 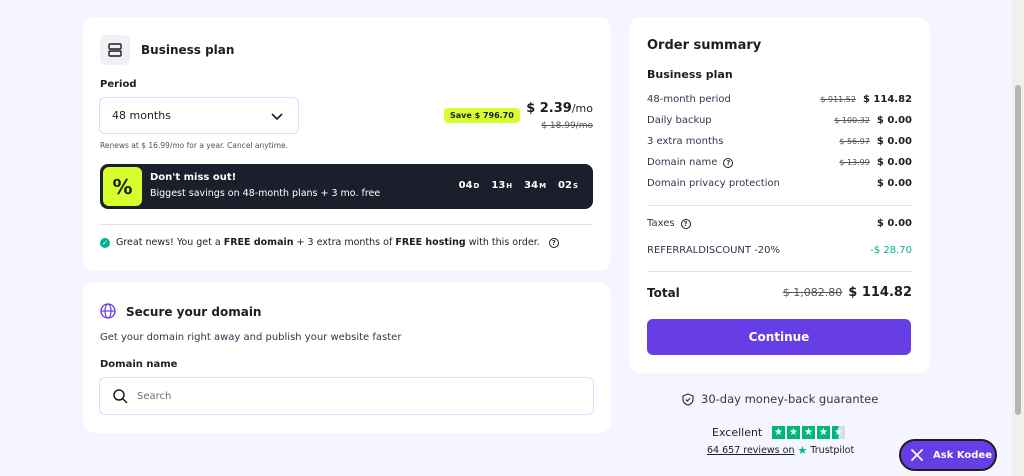 What do you see at coordinates (779, 99) in the screenshot?
I see `summary-row-period: 48-month period $ 911.52 $ 114.82` at bounding box center [779, 99].